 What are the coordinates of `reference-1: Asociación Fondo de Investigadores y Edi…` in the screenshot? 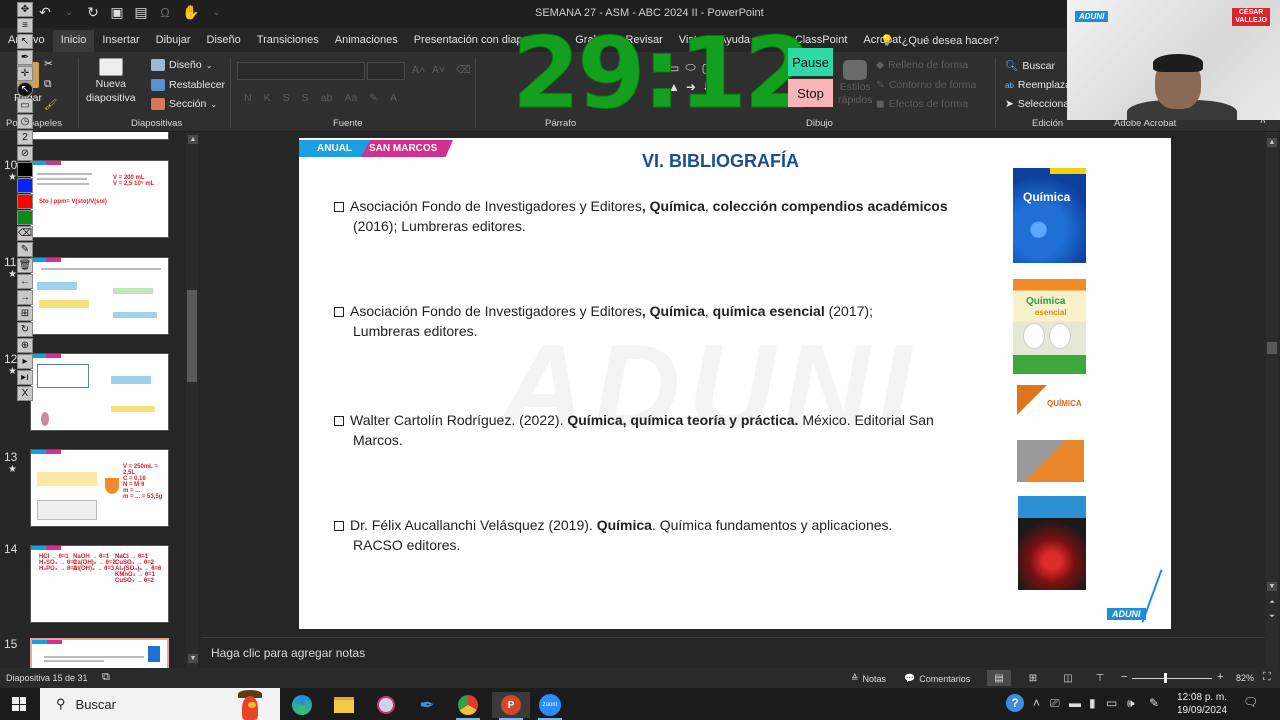 It's located at (664, 216).